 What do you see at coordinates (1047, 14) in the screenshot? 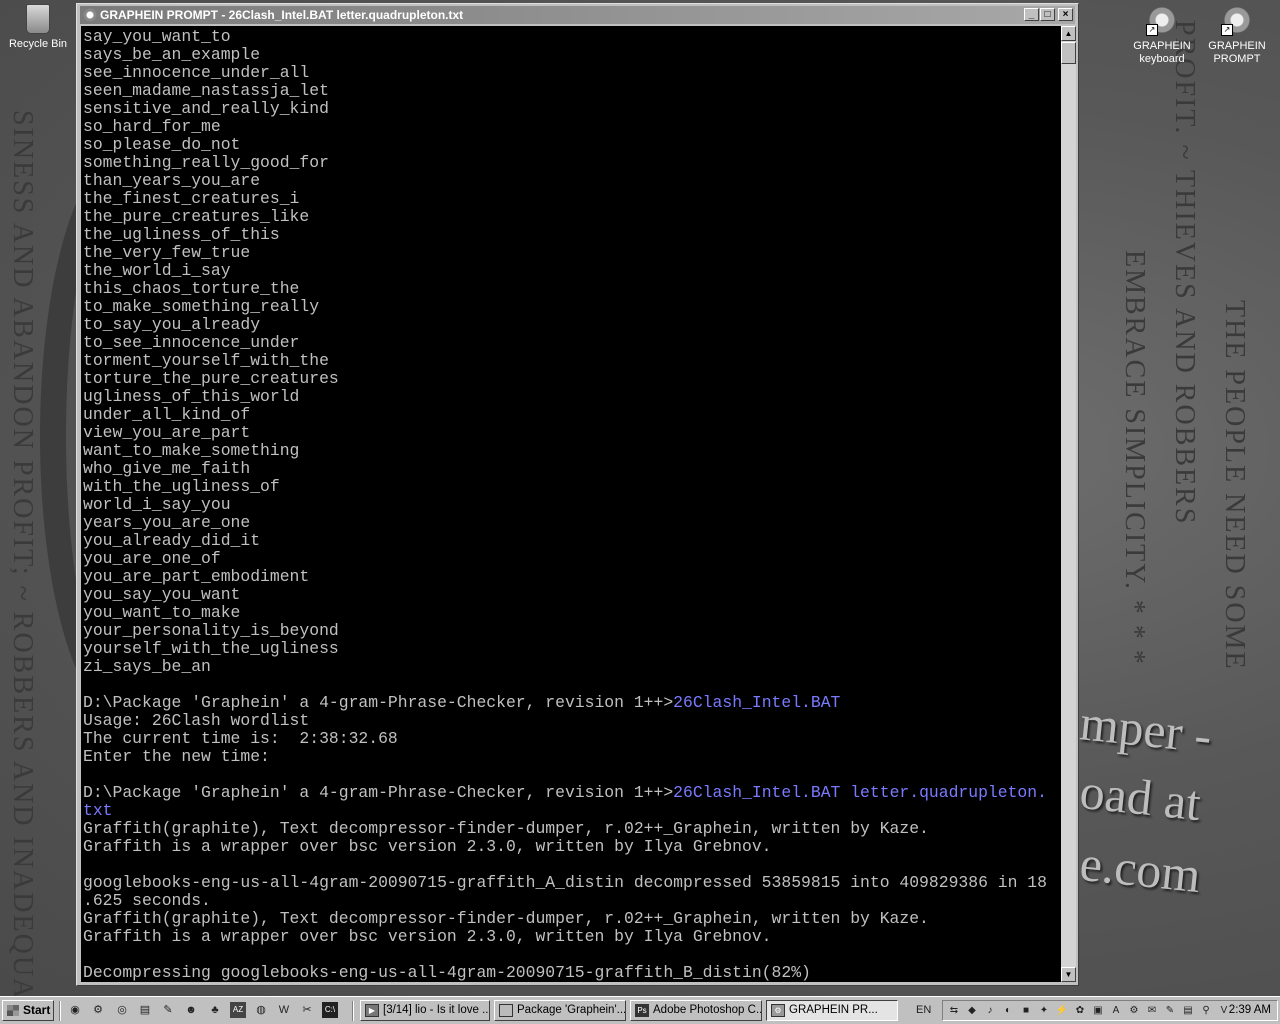
I see `maximize-button: □` at bounding box center [1047, 14].